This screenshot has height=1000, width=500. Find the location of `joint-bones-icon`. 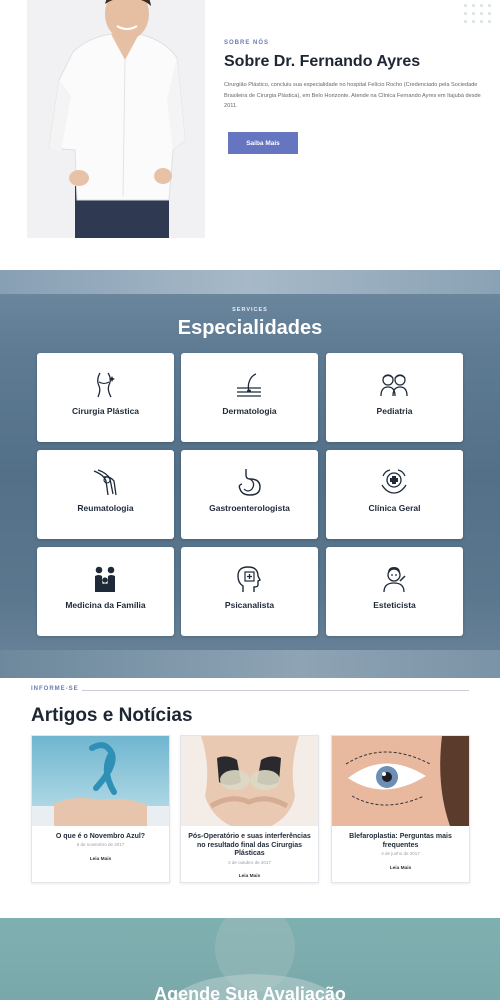

joint-bones-icon is located at coordinates (105, 482).